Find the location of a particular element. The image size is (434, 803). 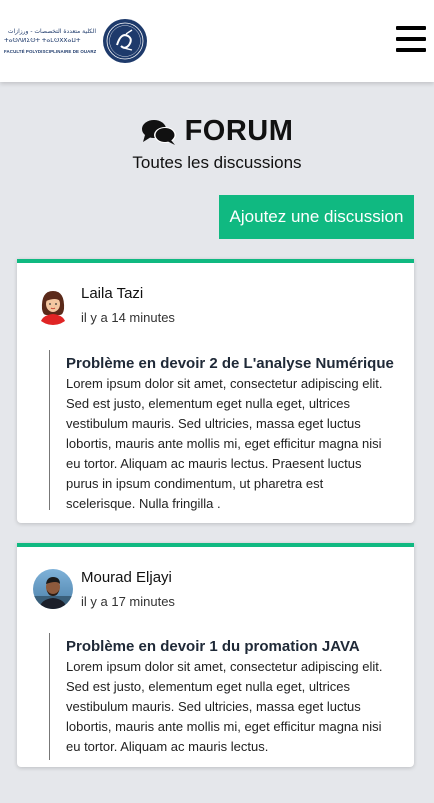

hamburger-menu-icon is located at coordinates (411, 39).